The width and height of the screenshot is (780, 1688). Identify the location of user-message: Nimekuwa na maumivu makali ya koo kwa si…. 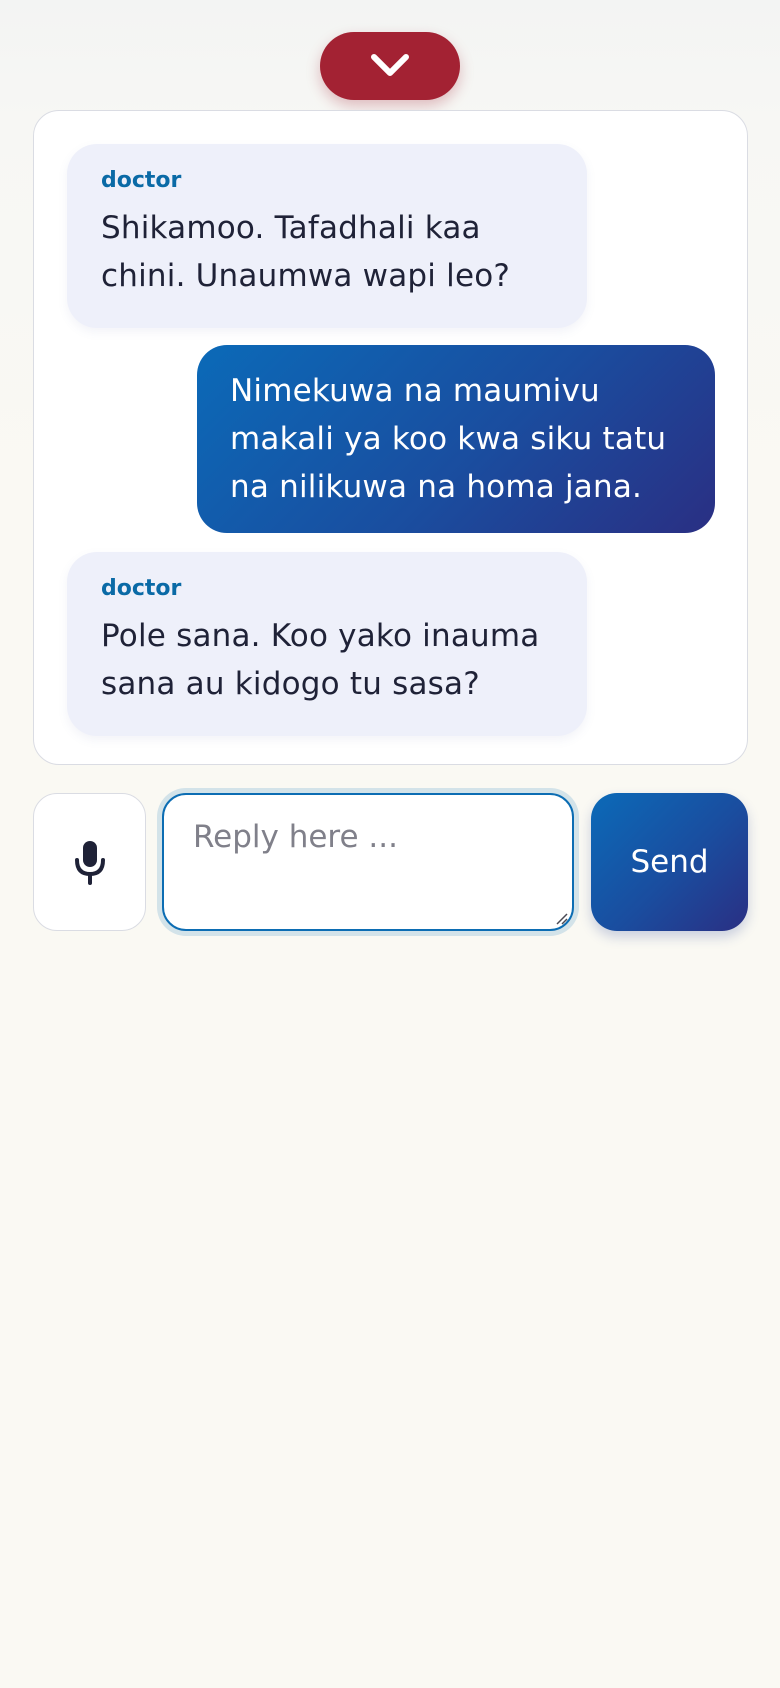
(456, 439).